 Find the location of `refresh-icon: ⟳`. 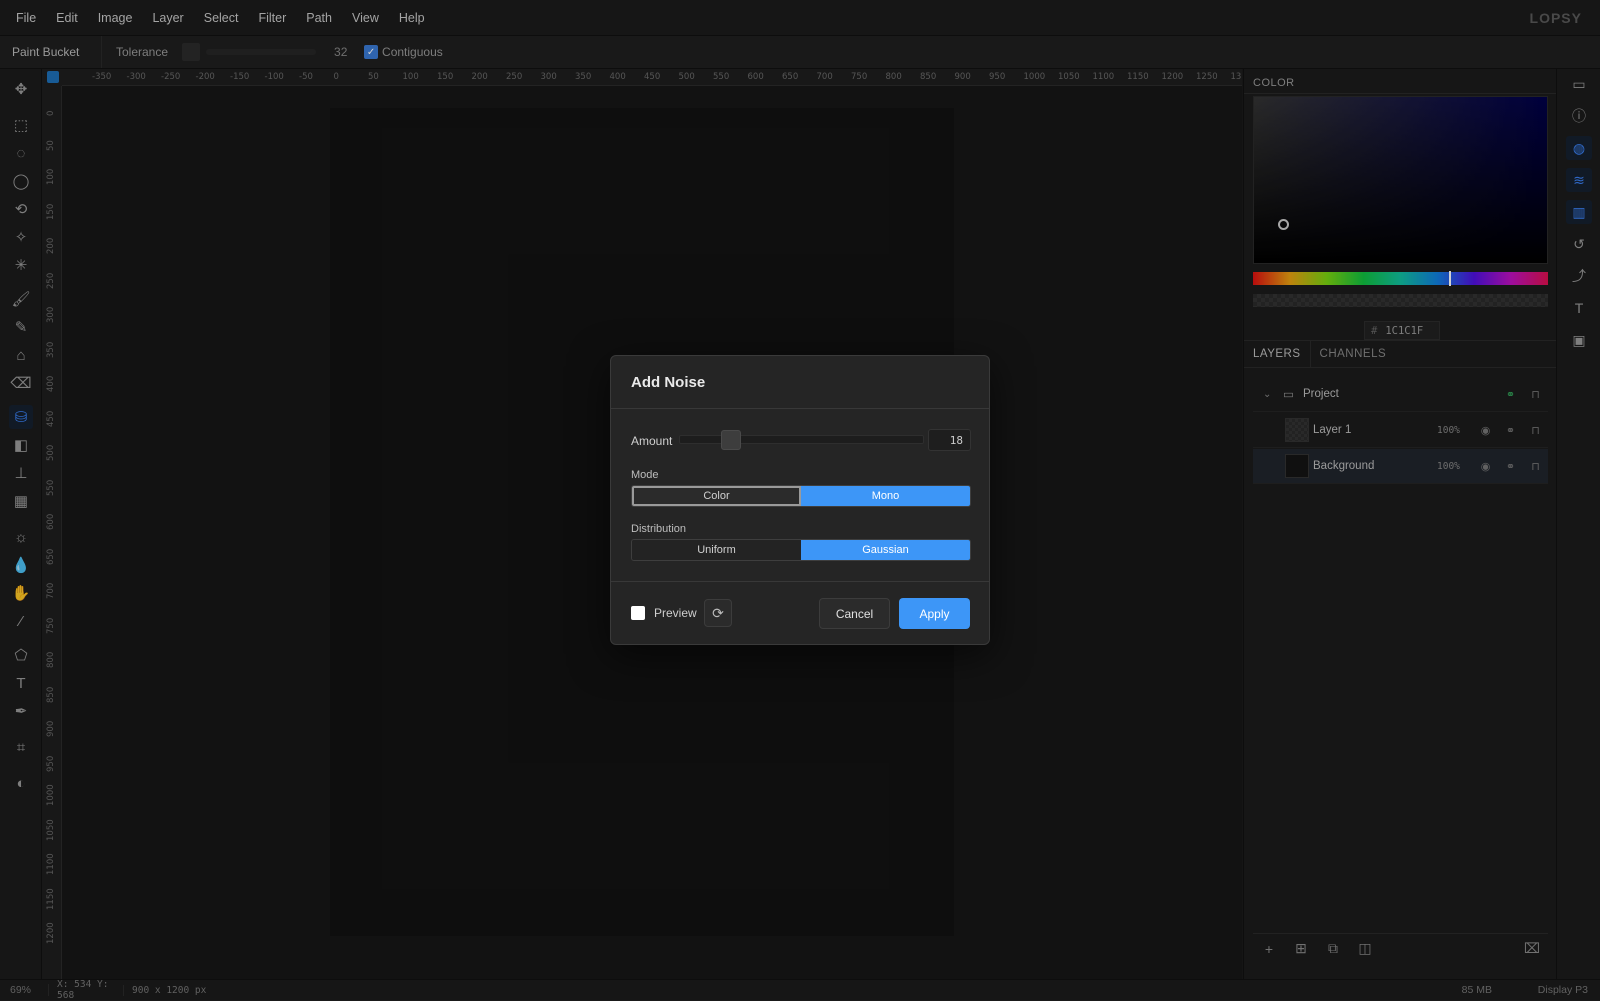

refresh-icon: ⟳ is located at coordinates (718, 613).